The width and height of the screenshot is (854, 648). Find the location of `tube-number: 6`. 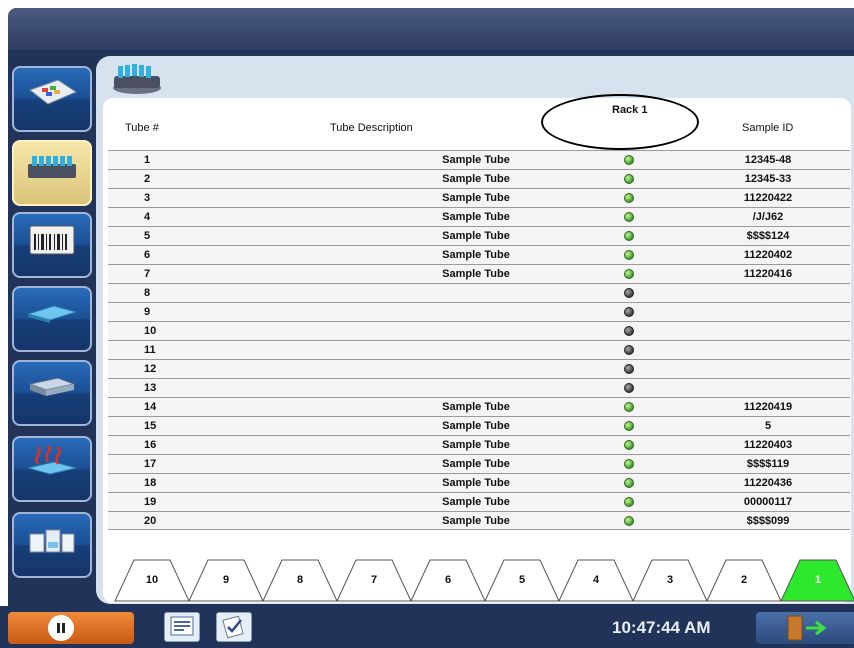

tube-number: 6 is located at coordinates (147, 255).